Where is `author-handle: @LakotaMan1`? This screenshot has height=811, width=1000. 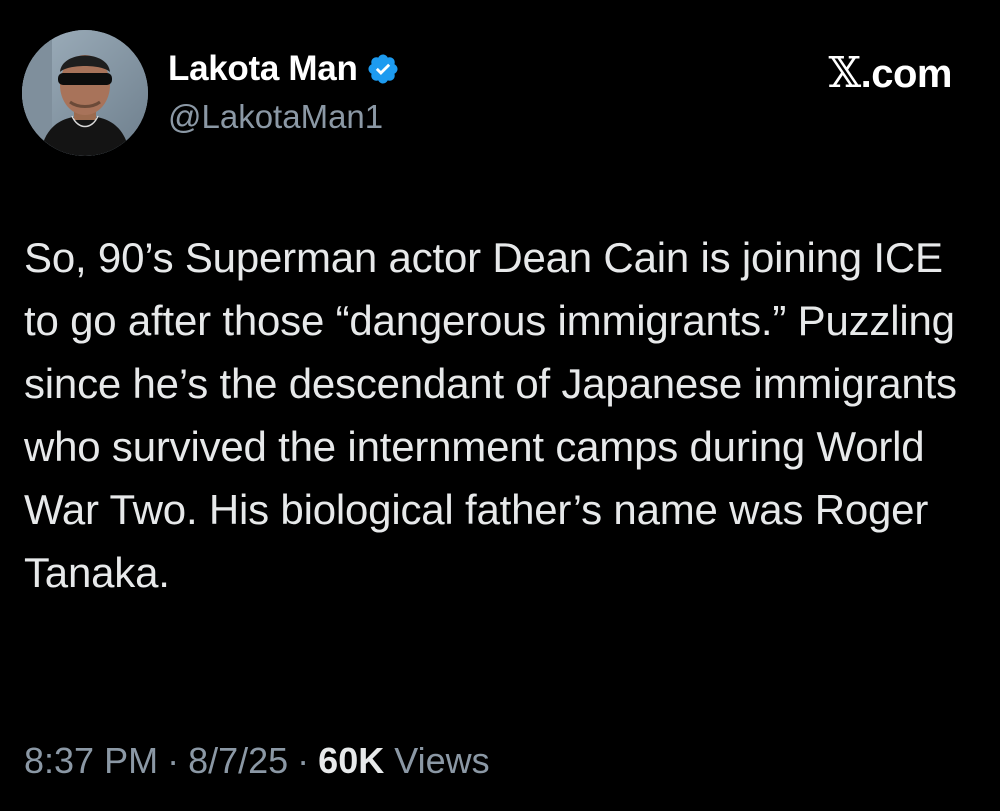 author-handle: @LakotaMan1 is located at coordinates (275, 117).